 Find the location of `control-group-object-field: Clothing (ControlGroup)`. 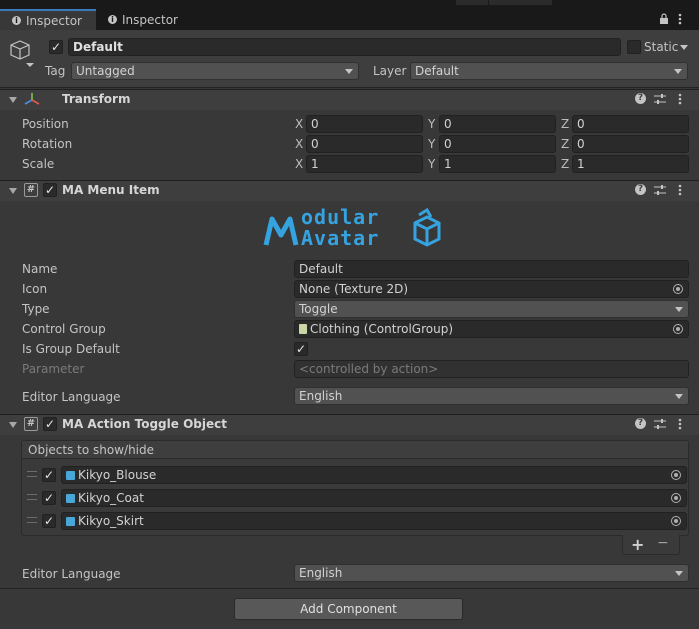

control-group-object-field: Clothing (ControlGroup) is located at coordinates (491, 329).